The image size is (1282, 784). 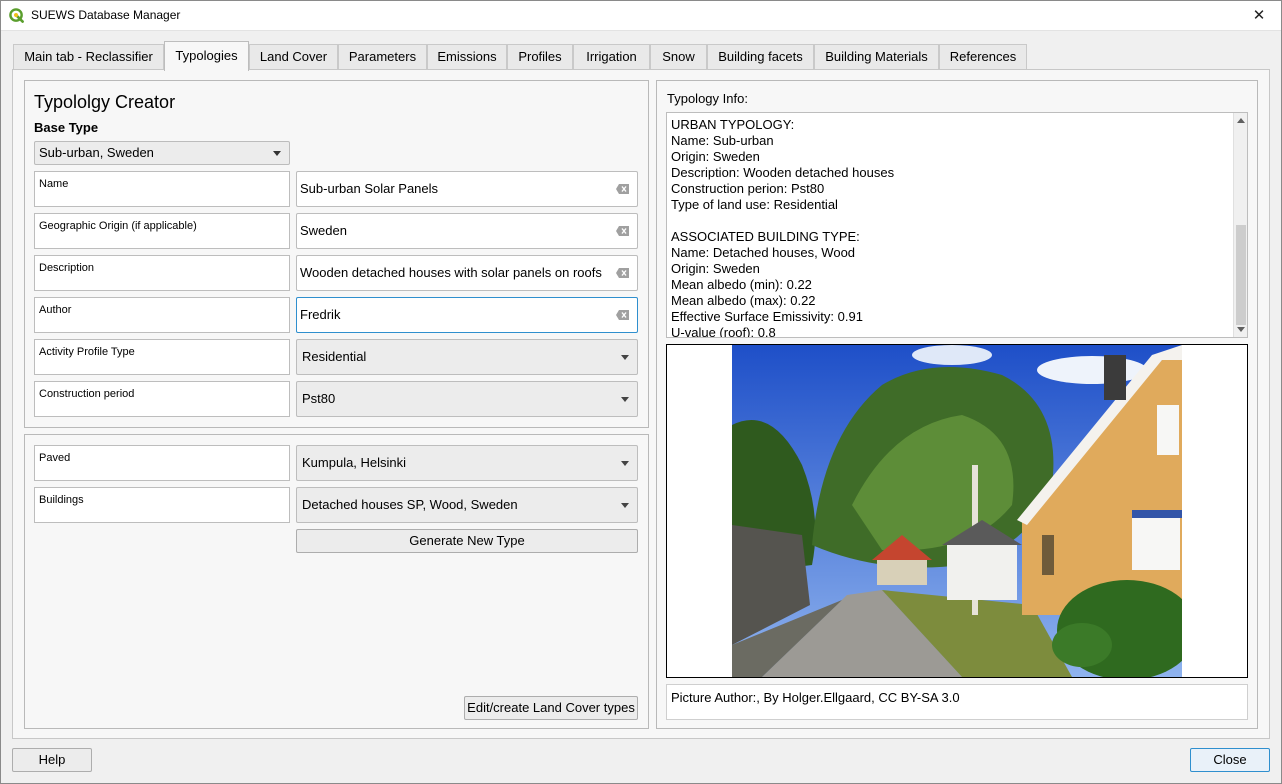 I want to click on name-input: Sub-urban Solar Panels, so click(x=467, y=189).